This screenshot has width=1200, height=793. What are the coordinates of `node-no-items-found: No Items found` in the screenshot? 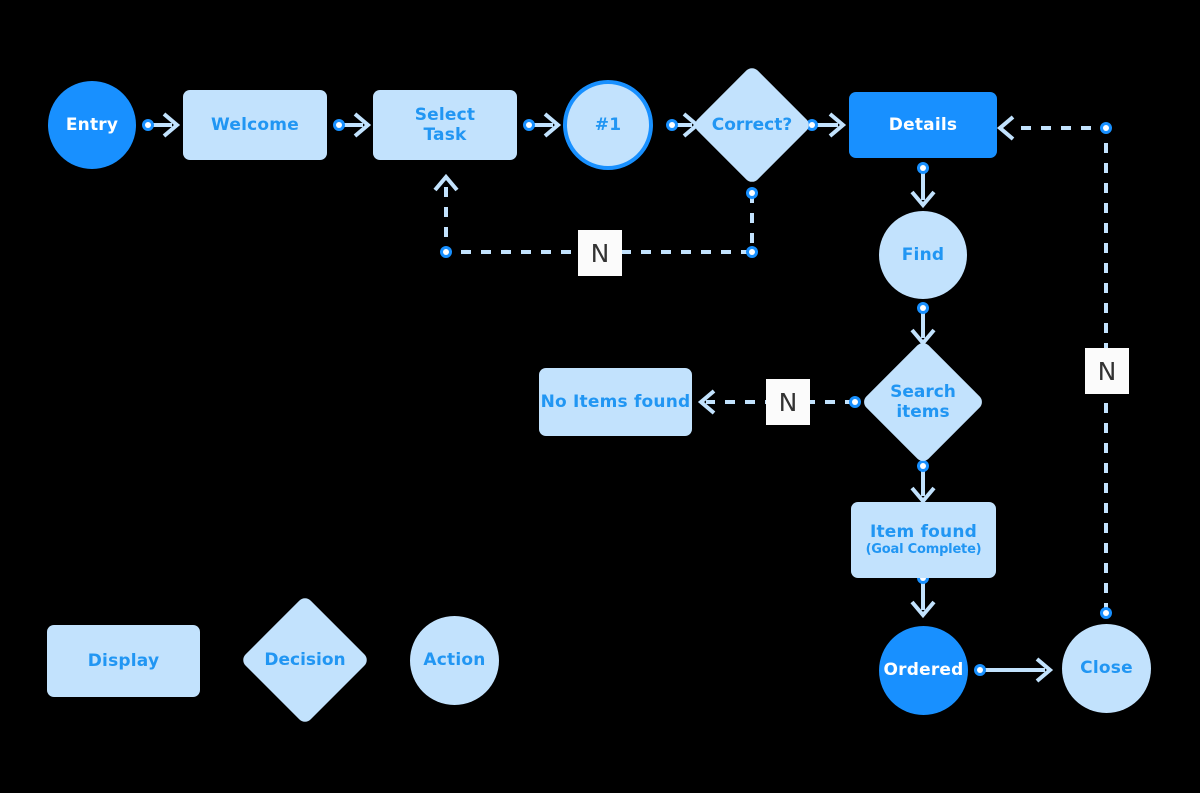 It's located at (615, 402).